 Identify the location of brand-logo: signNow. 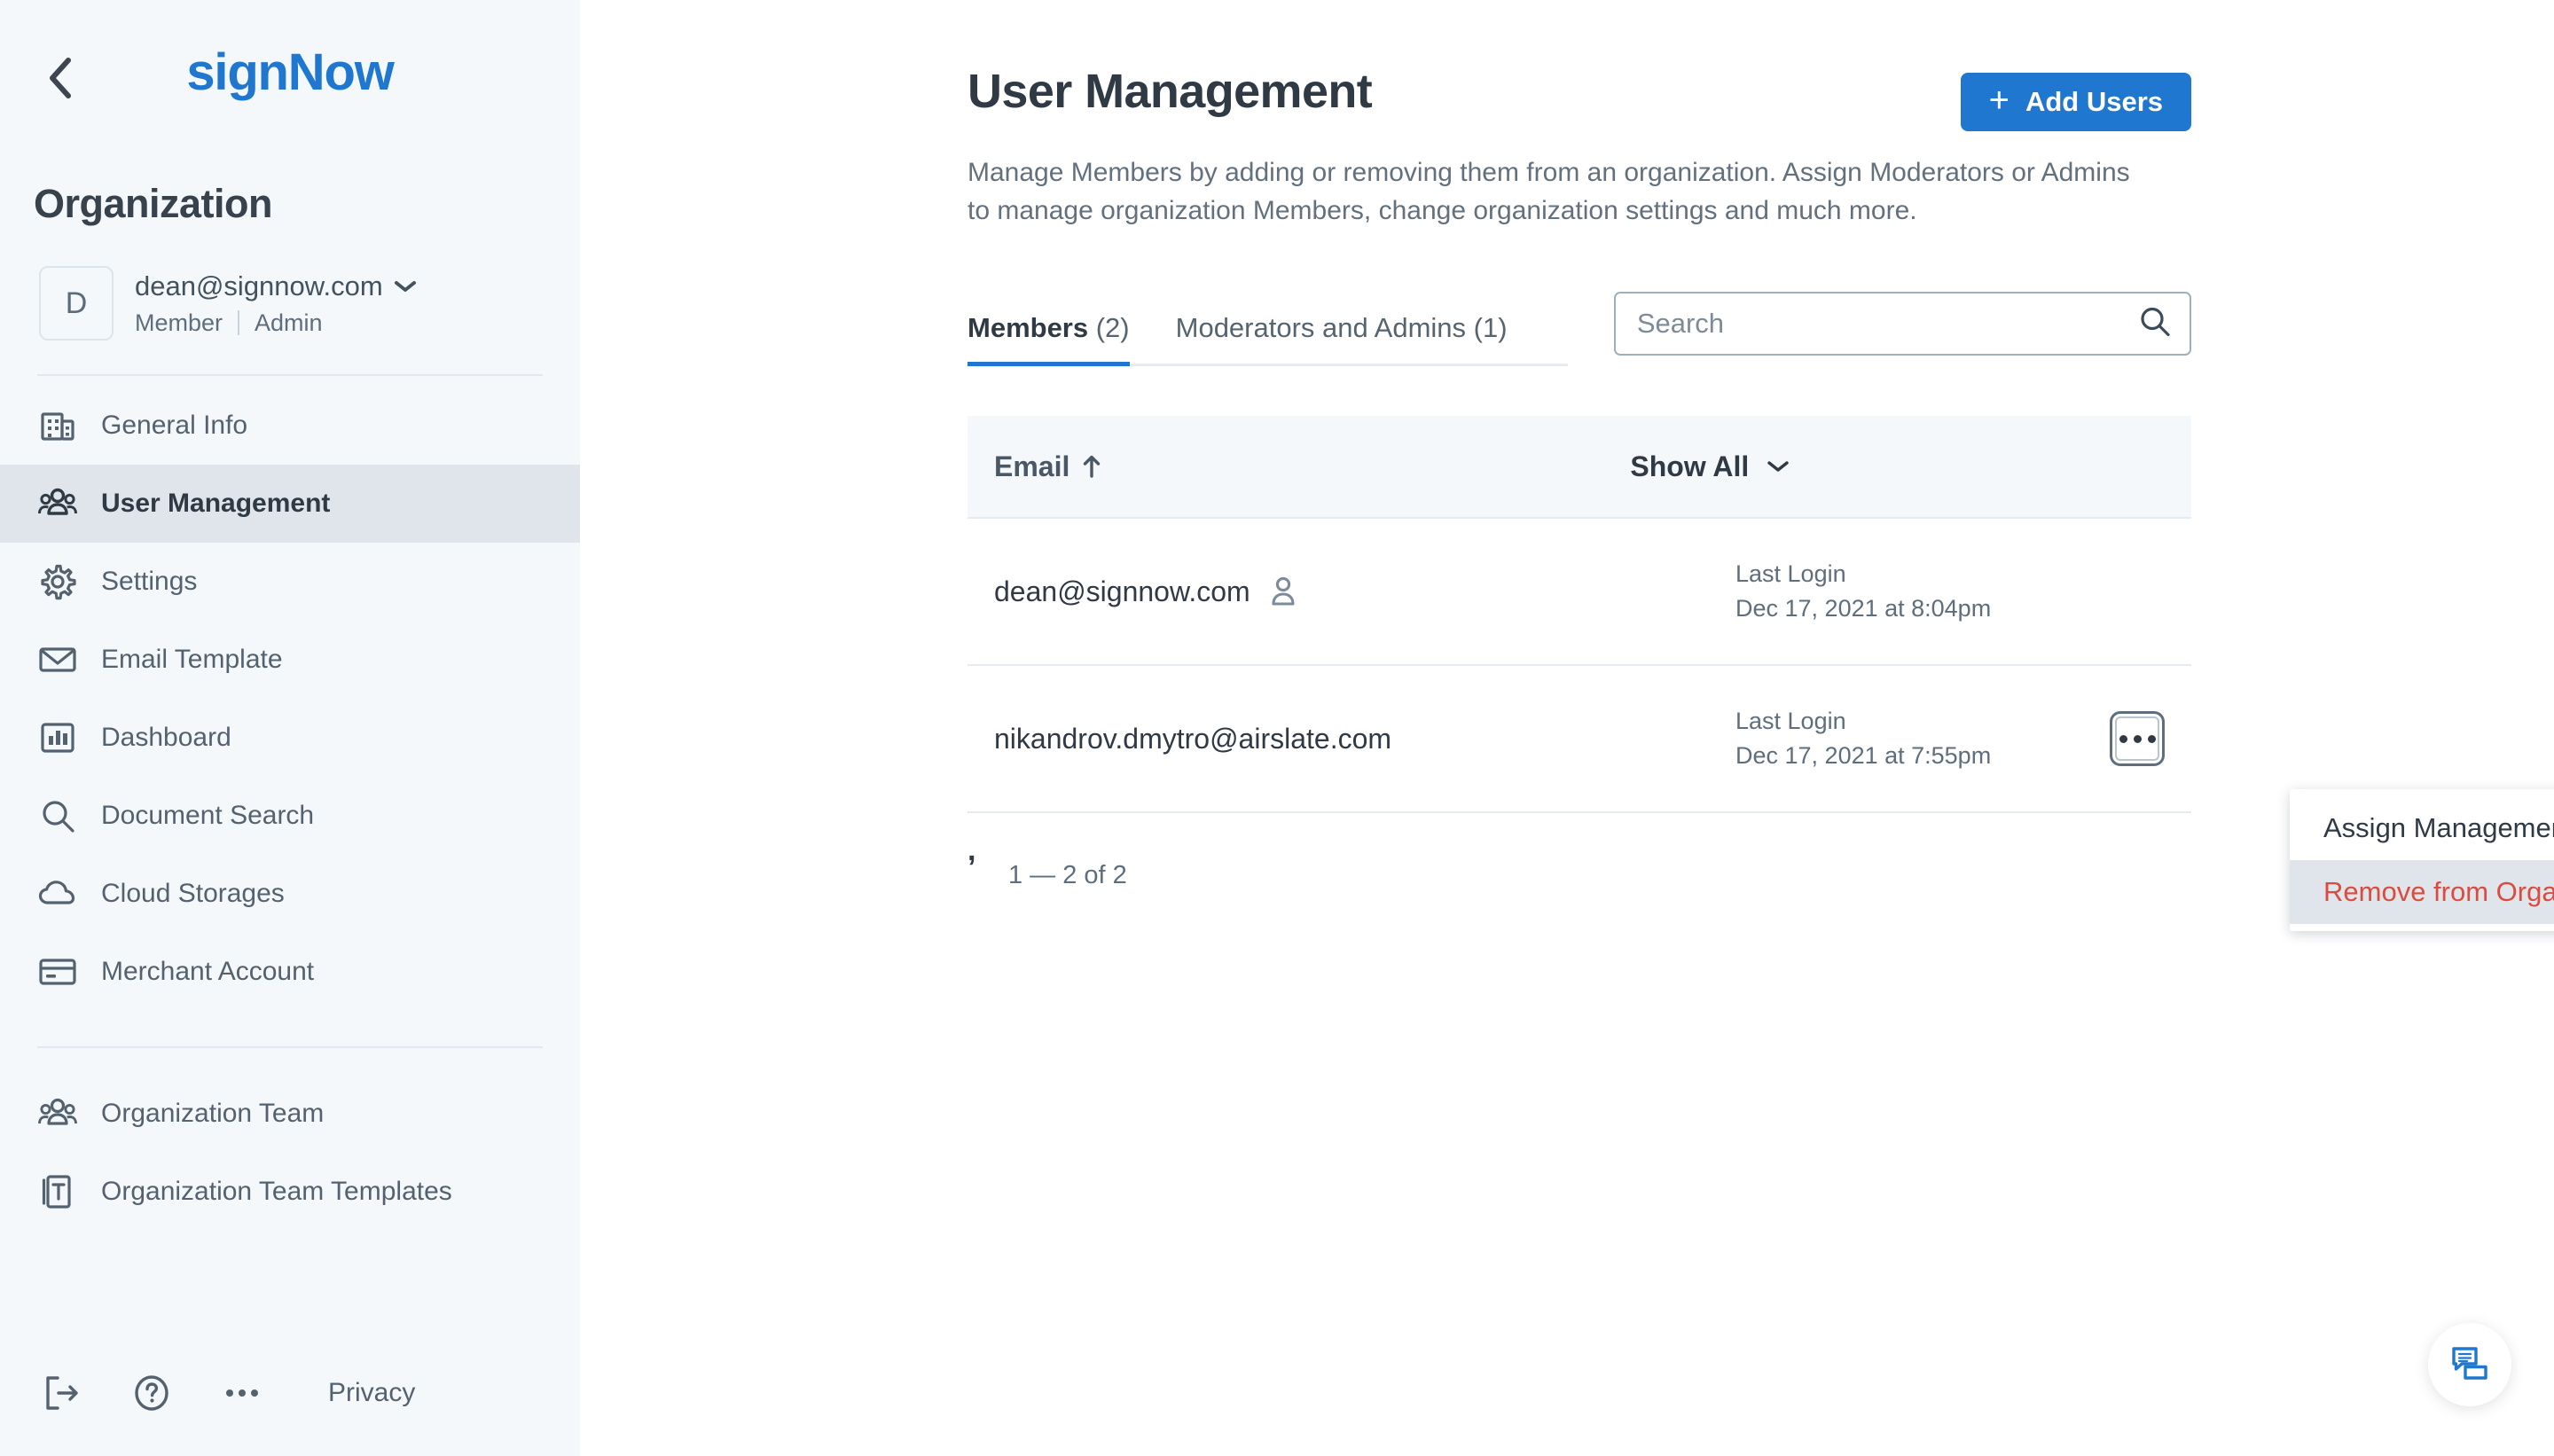
(290, 72).